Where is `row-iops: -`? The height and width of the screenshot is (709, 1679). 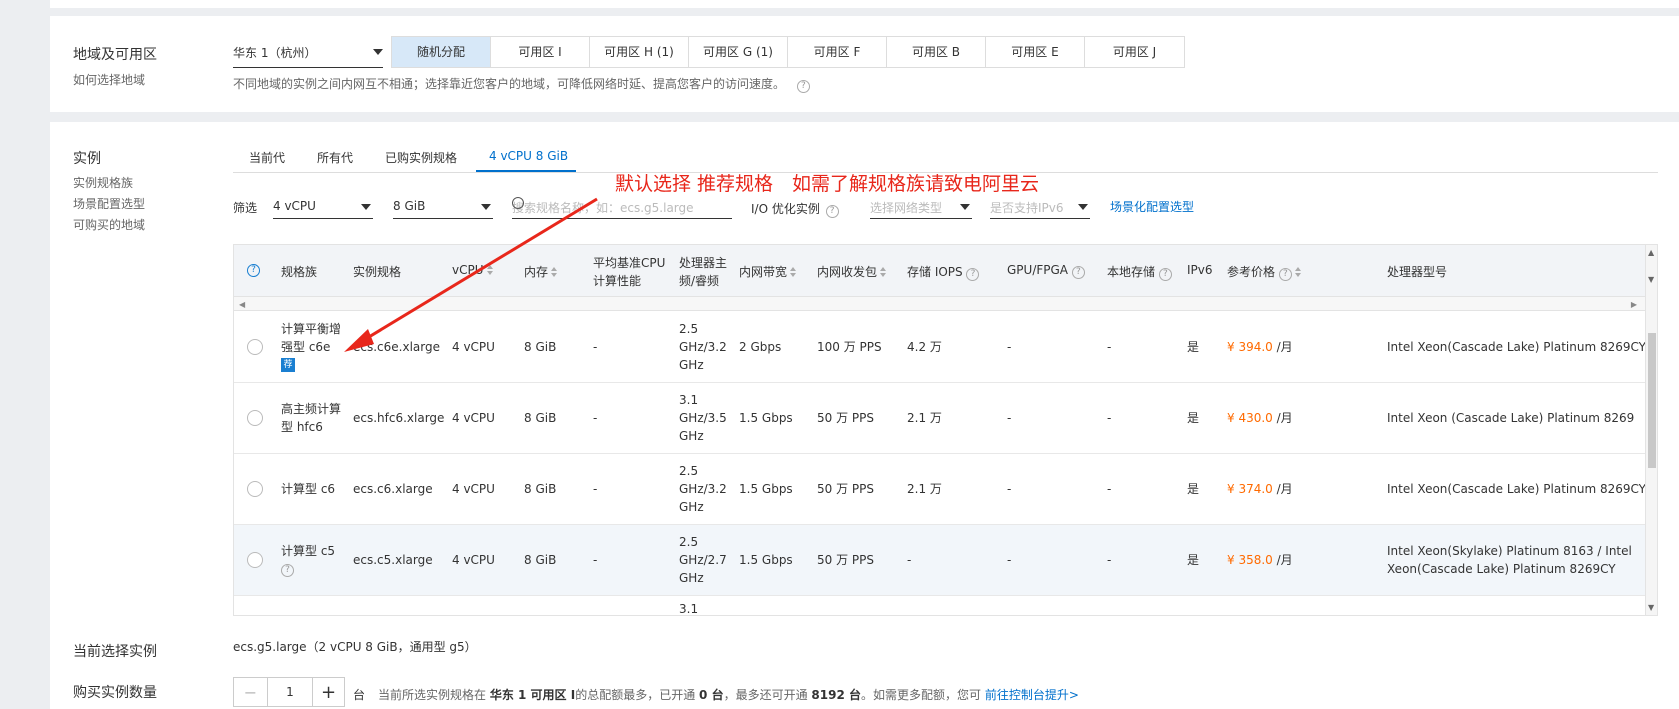
row-iops: - is located at coordinates (909, 560).